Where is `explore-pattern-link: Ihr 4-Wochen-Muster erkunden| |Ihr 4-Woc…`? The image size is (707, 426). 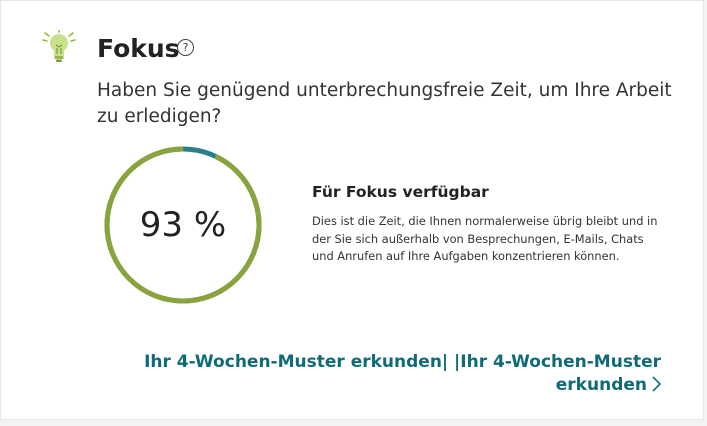
explore-pattern-link: Ihr 4-Wochen-Muster erkunden| |Ihr 4-Woc… is located at coordinates (391, 375).